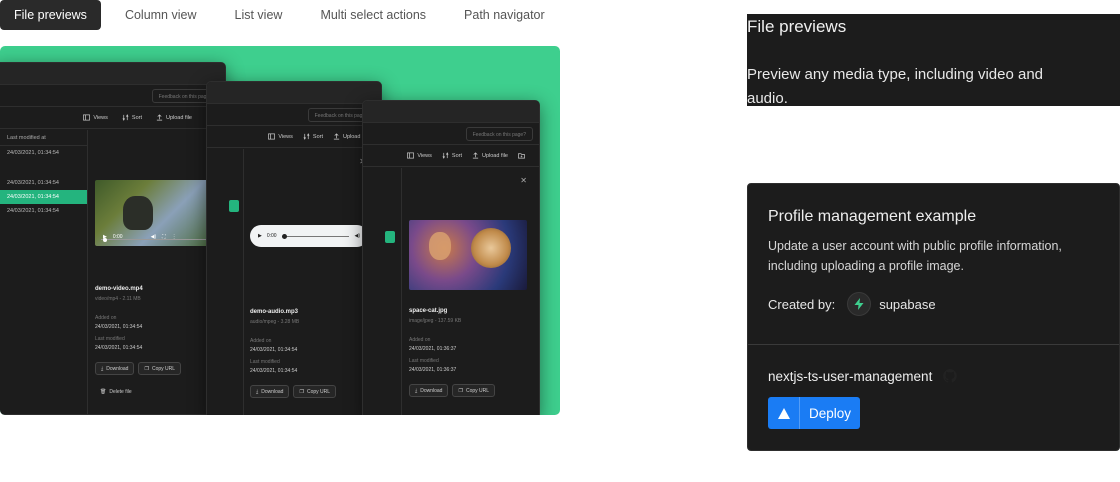 The image size is (1120, 482). I want to click on example-title: Profile management example, so click(872, 216).